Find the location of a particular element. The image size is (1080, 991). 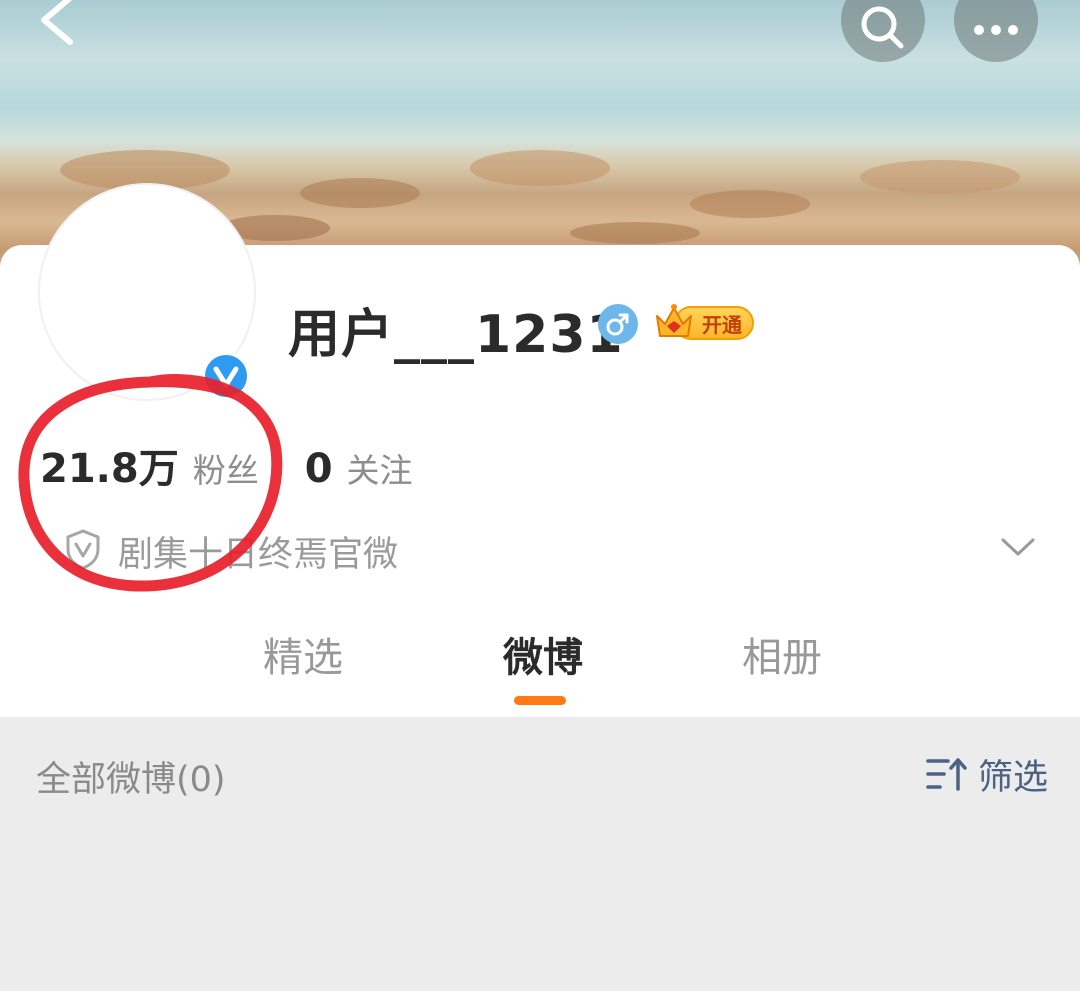

active-tab-indicator is located at coordinates (540, 700).